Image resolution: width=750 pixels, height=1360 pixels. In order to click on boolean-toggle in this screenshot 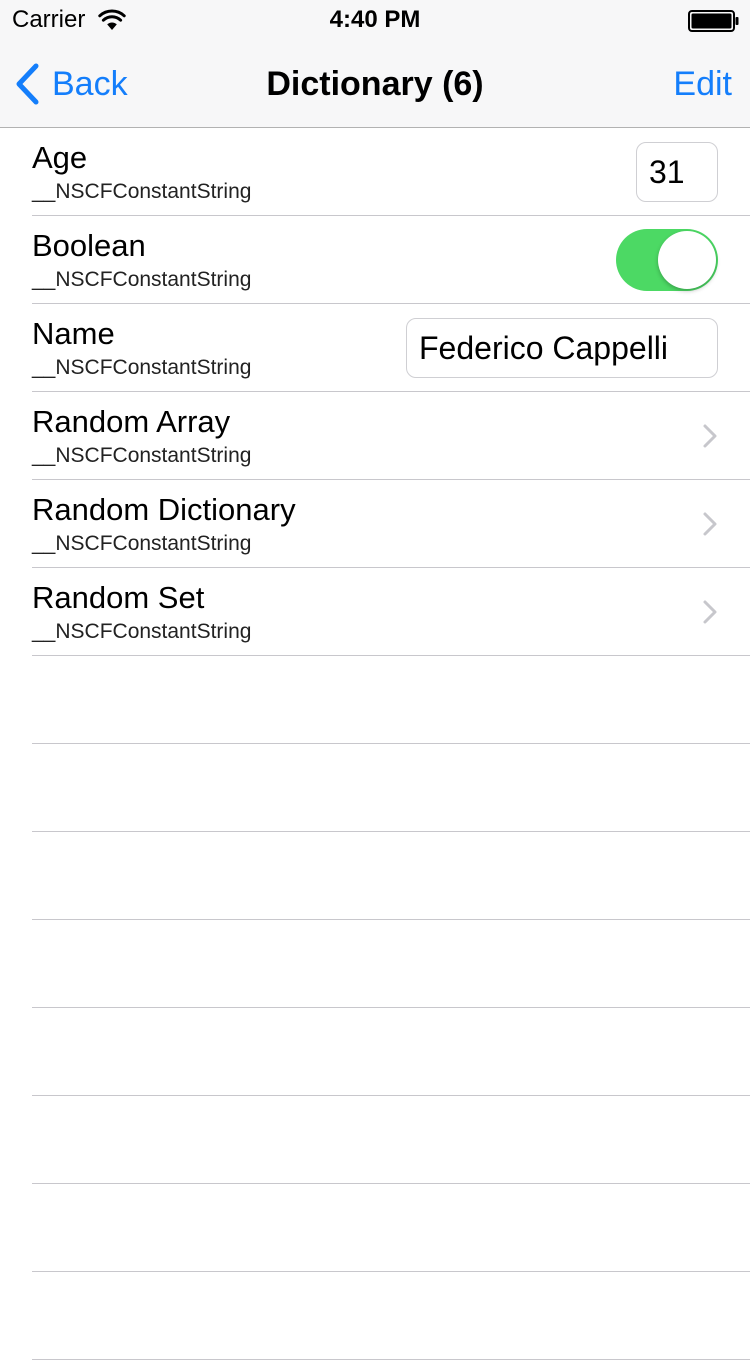, I will do `click(667, 260)`.